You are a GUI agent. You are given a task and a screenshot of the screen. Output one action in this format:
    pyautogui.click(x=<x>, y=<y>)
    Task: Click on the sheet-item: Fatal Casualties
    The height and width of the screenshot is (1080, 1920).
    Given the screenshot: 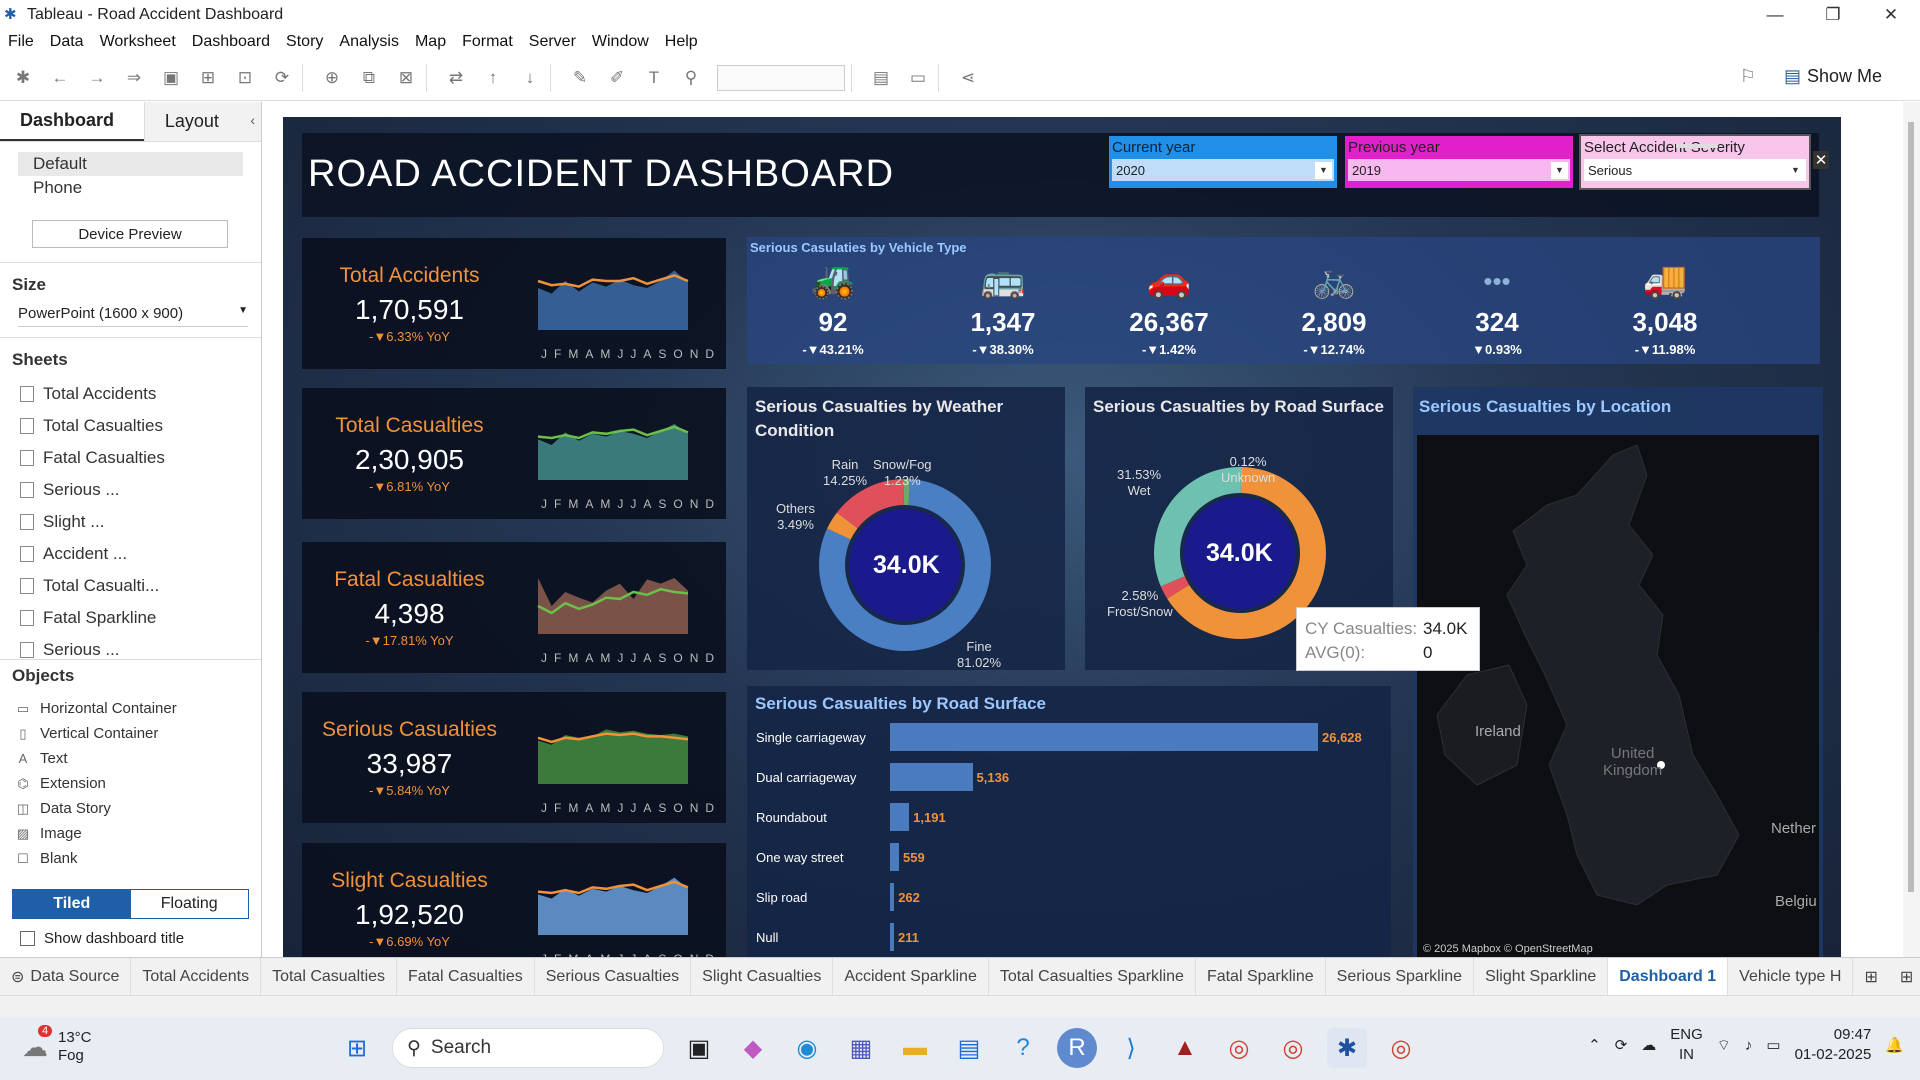 What is the action you would take?
    pyautogui.click(x=130, y=458)
    